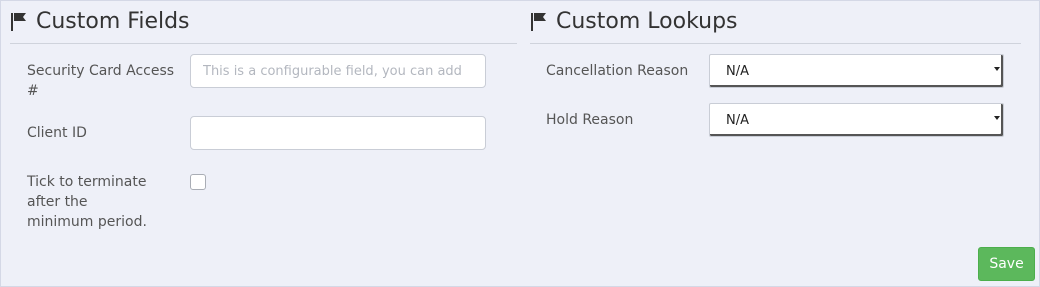 This screenshot has height=287, width=1040. Describe the element at coordinates (647, 21) in the screenshot. I see `section-title: Custom Lookups` at that location.